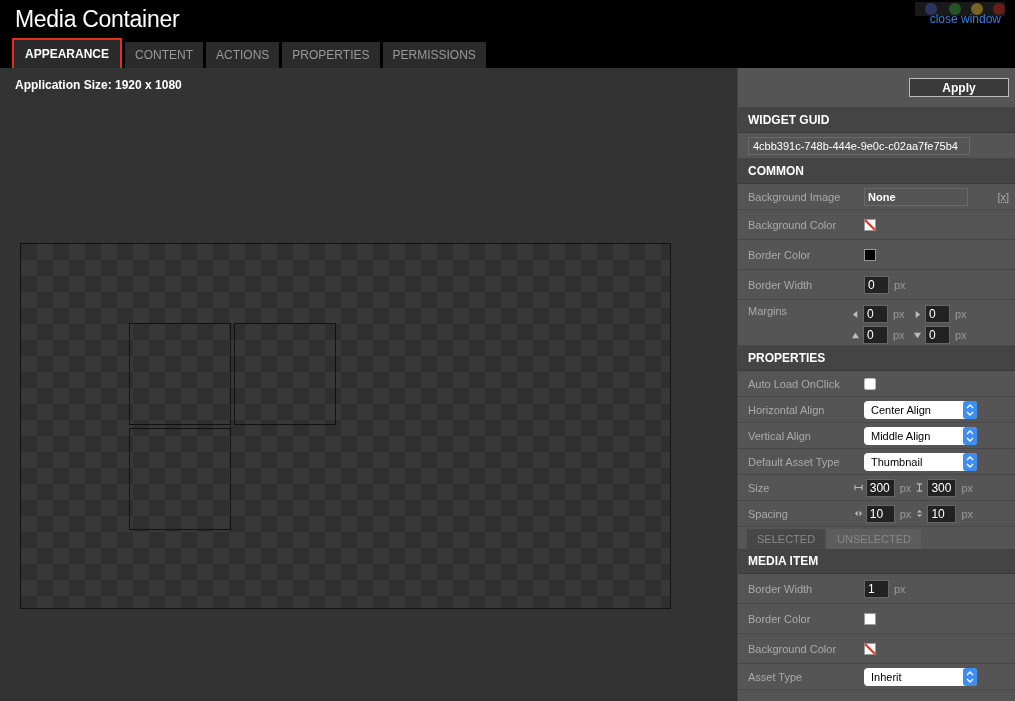 The image size is (1015, 701). Describe the element at coordinates (876, 588) in the screenshot. I see `number-field: 1` at that location.